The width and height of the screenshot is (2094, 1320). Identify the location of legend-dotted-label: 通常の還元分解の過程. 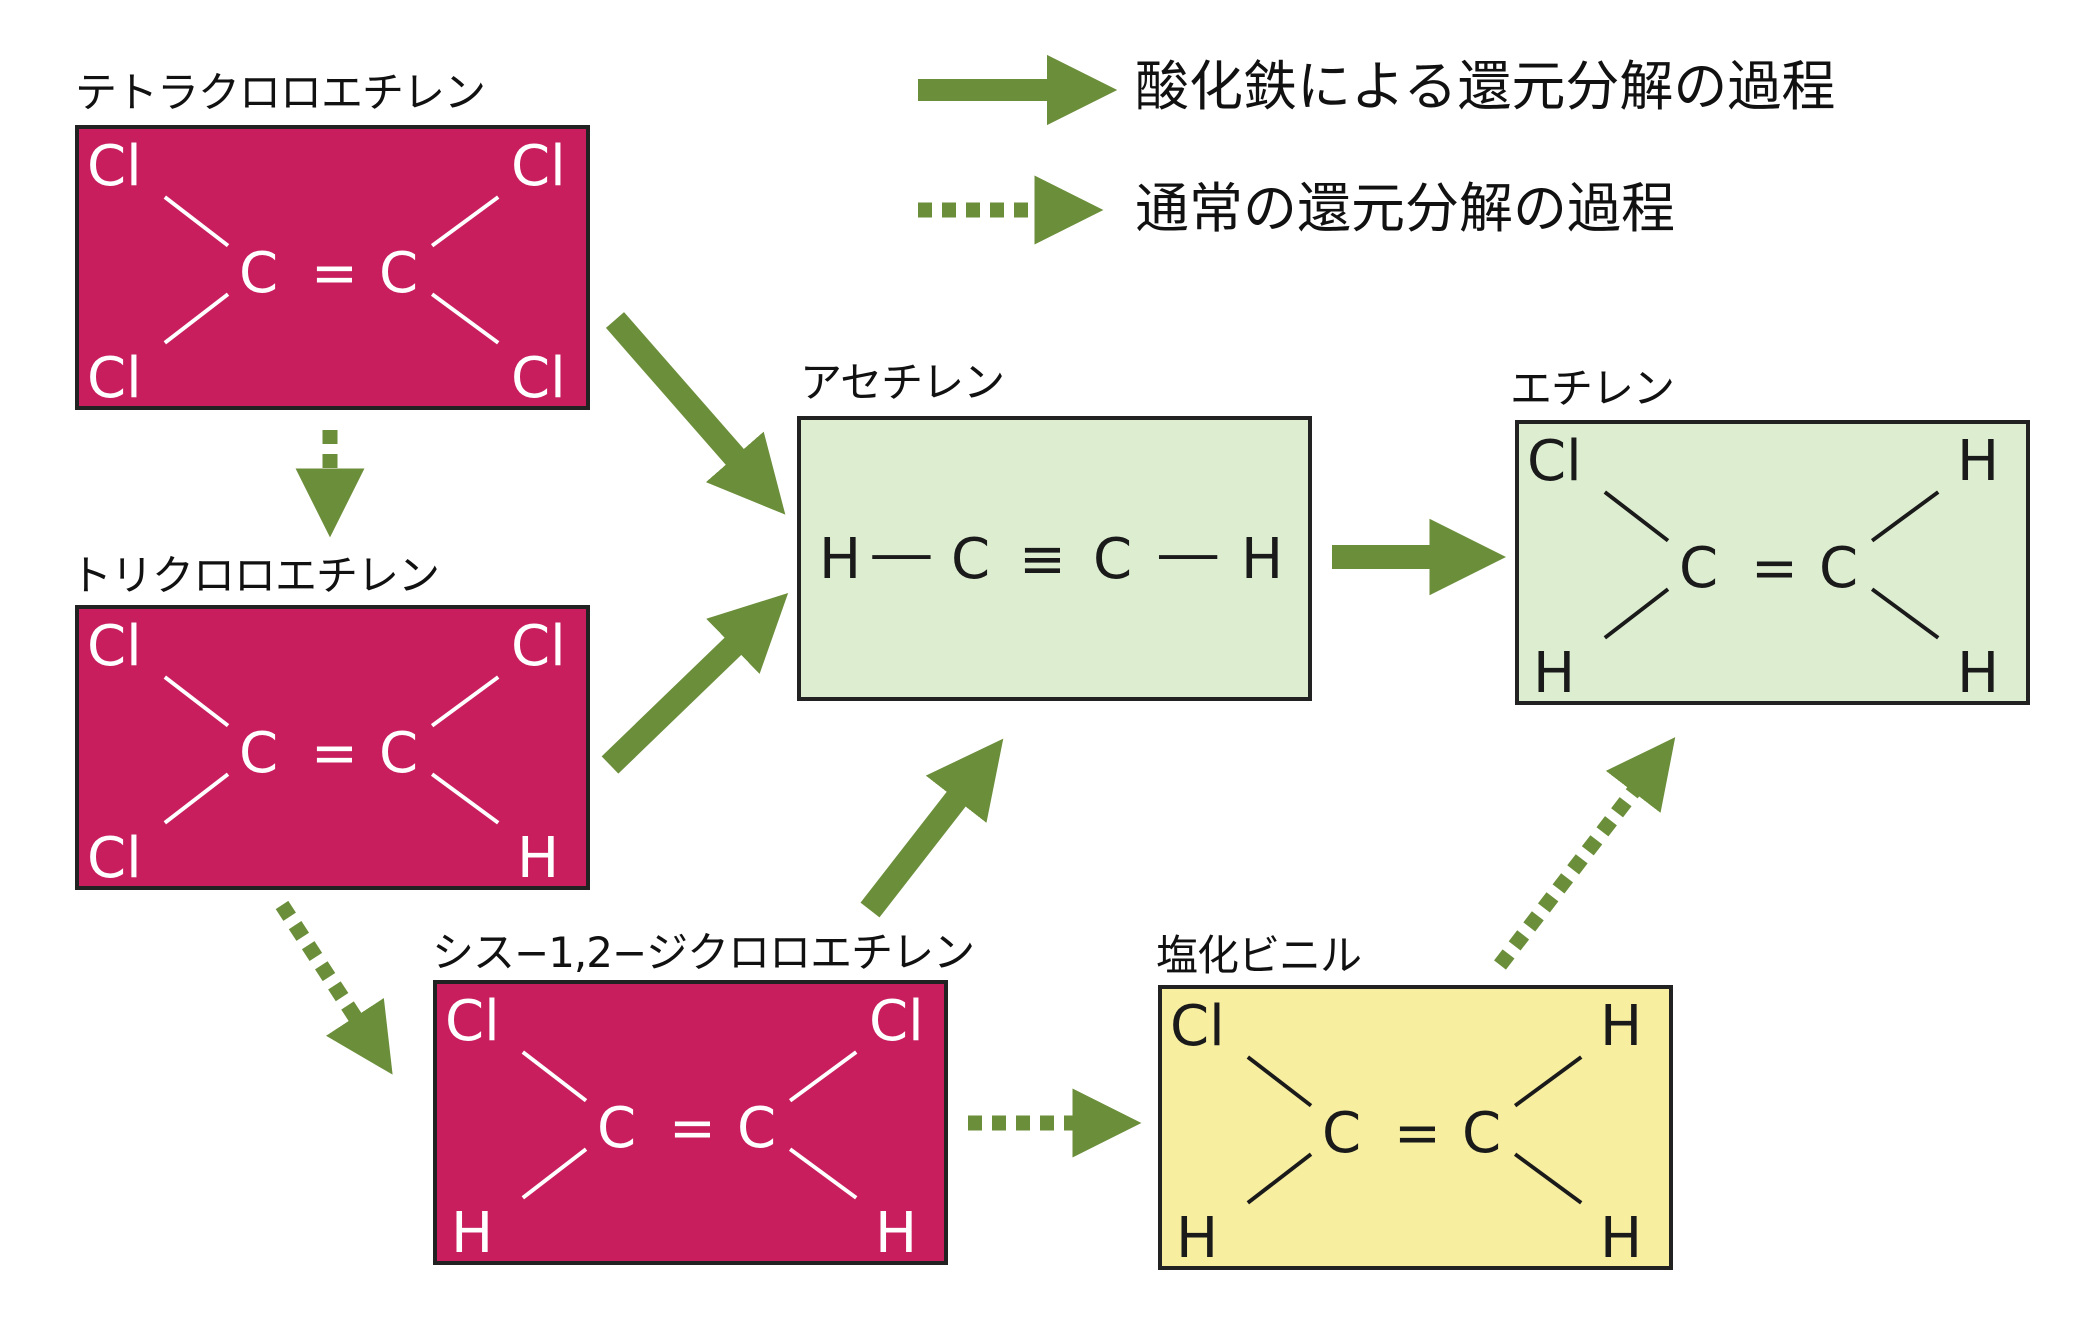
(1405, 208).